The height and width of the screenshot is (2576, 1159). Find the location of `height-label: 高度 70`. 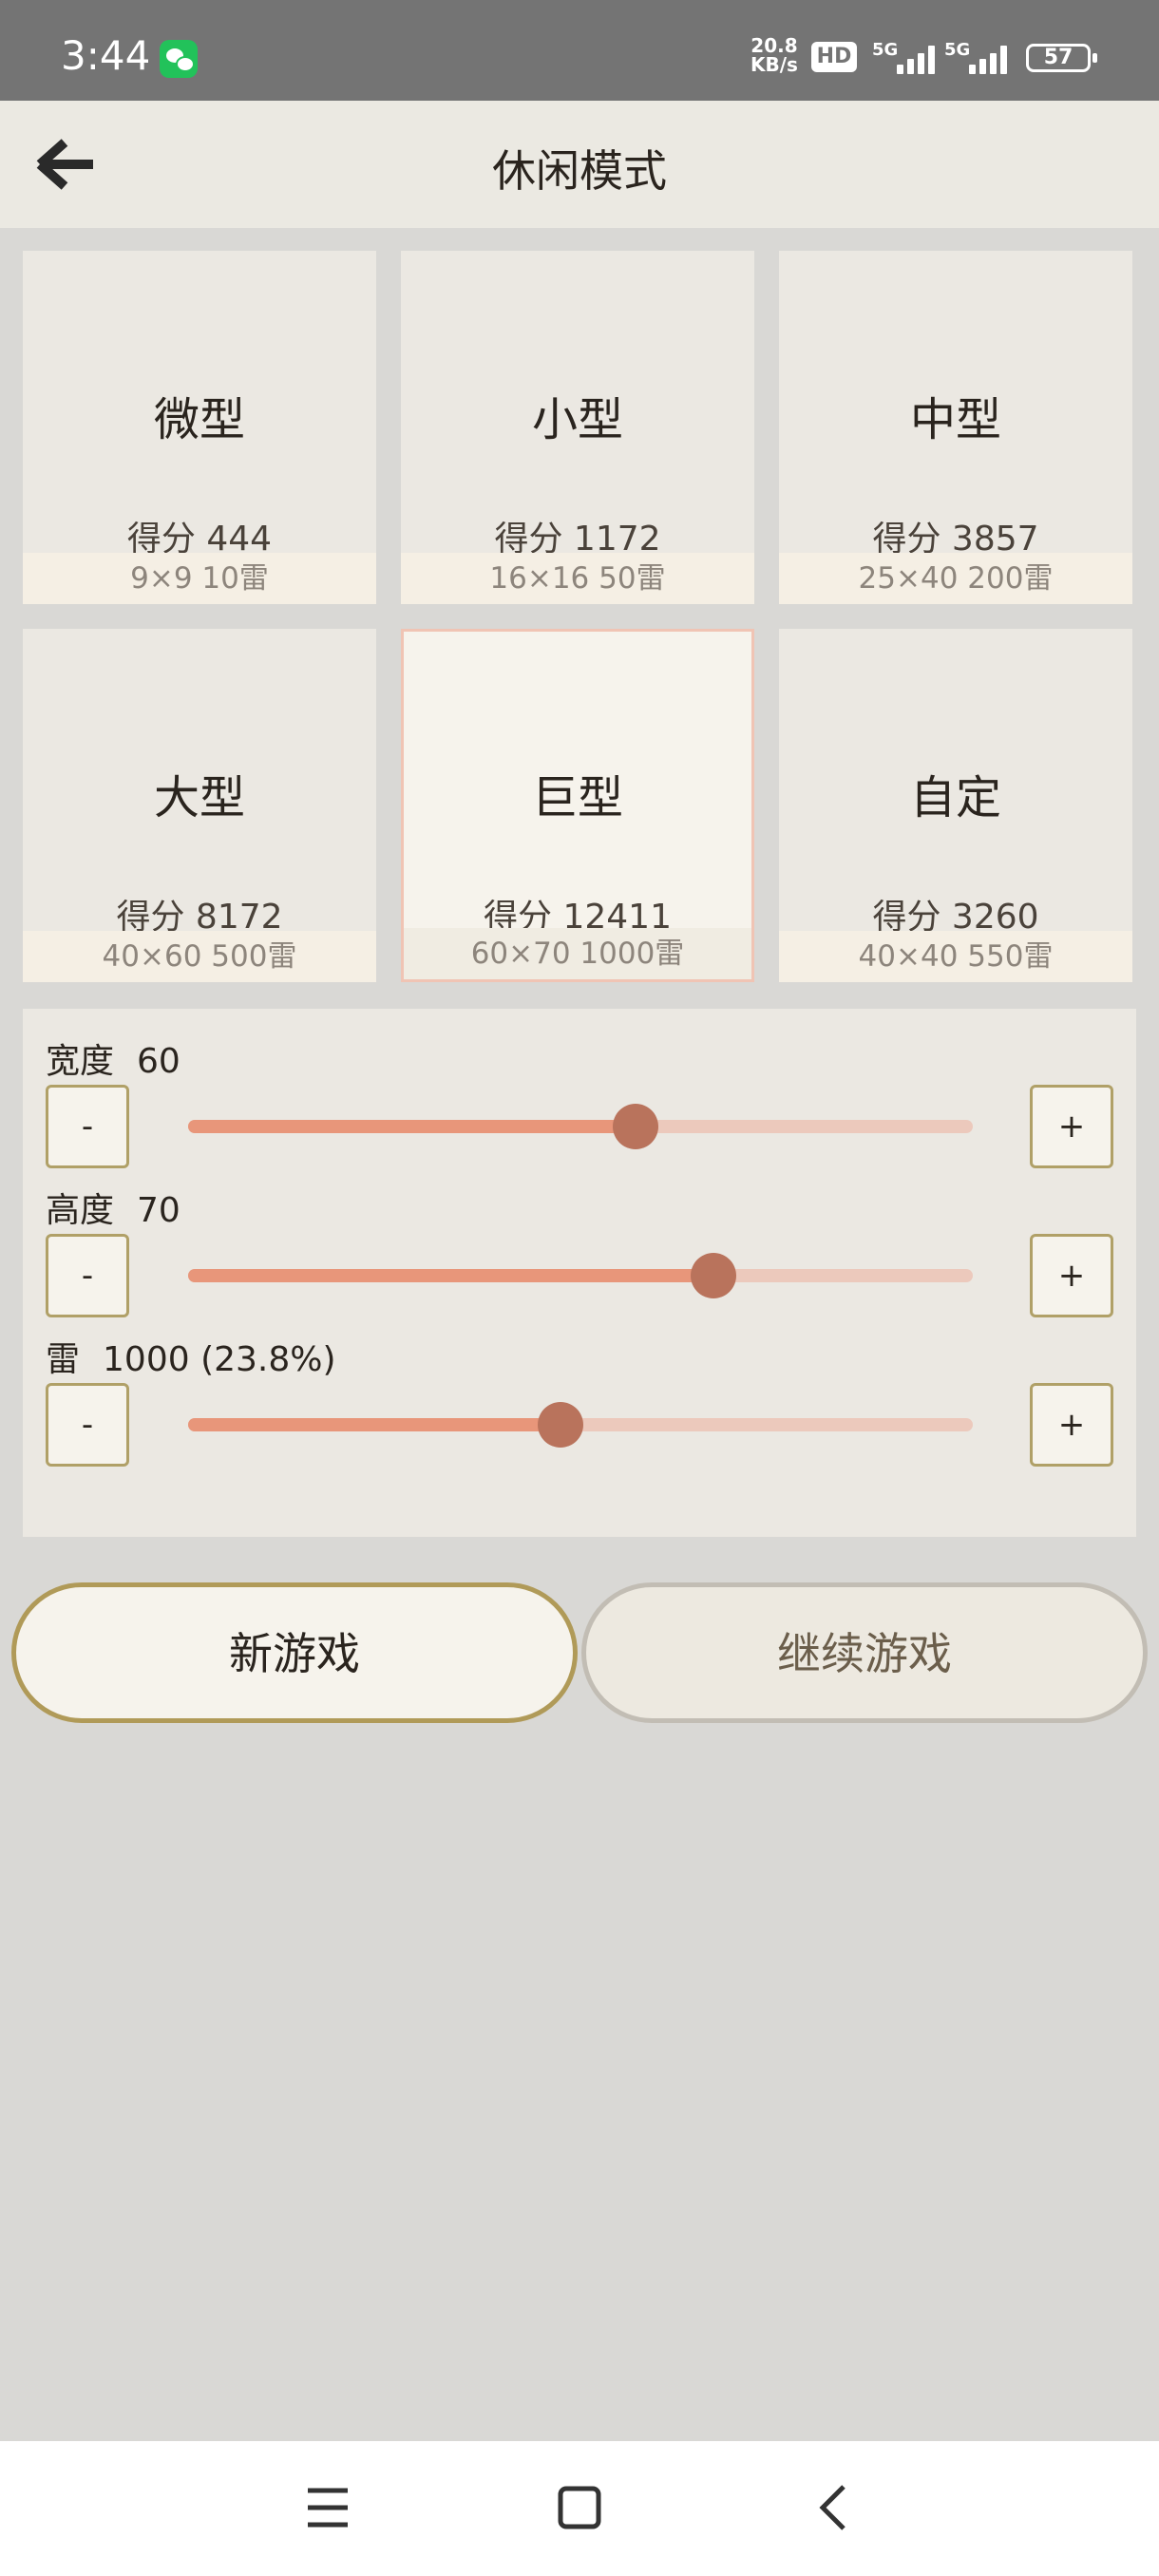

height-label: 高度 70 is located at coordinates (113, 1207).